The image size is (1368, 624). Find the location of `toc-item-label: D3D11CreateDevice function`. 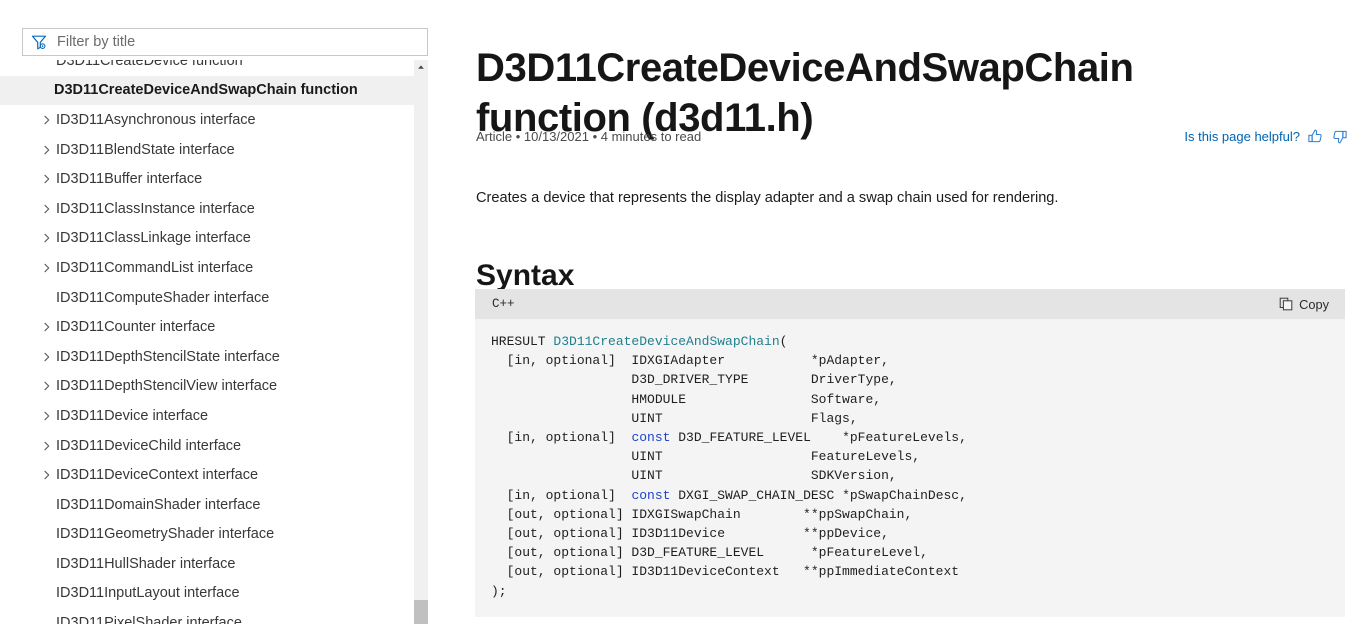

toc-item-label: D3D11CreateDevice function is located at coordinates (149, 64).